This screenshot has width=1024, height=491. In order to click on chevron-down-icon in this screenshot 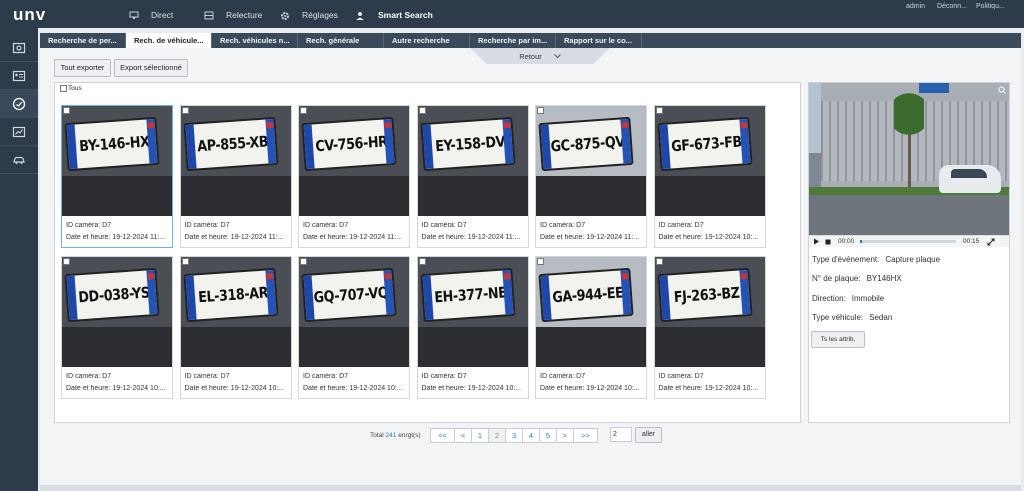, I will do `click(557, 56)`.